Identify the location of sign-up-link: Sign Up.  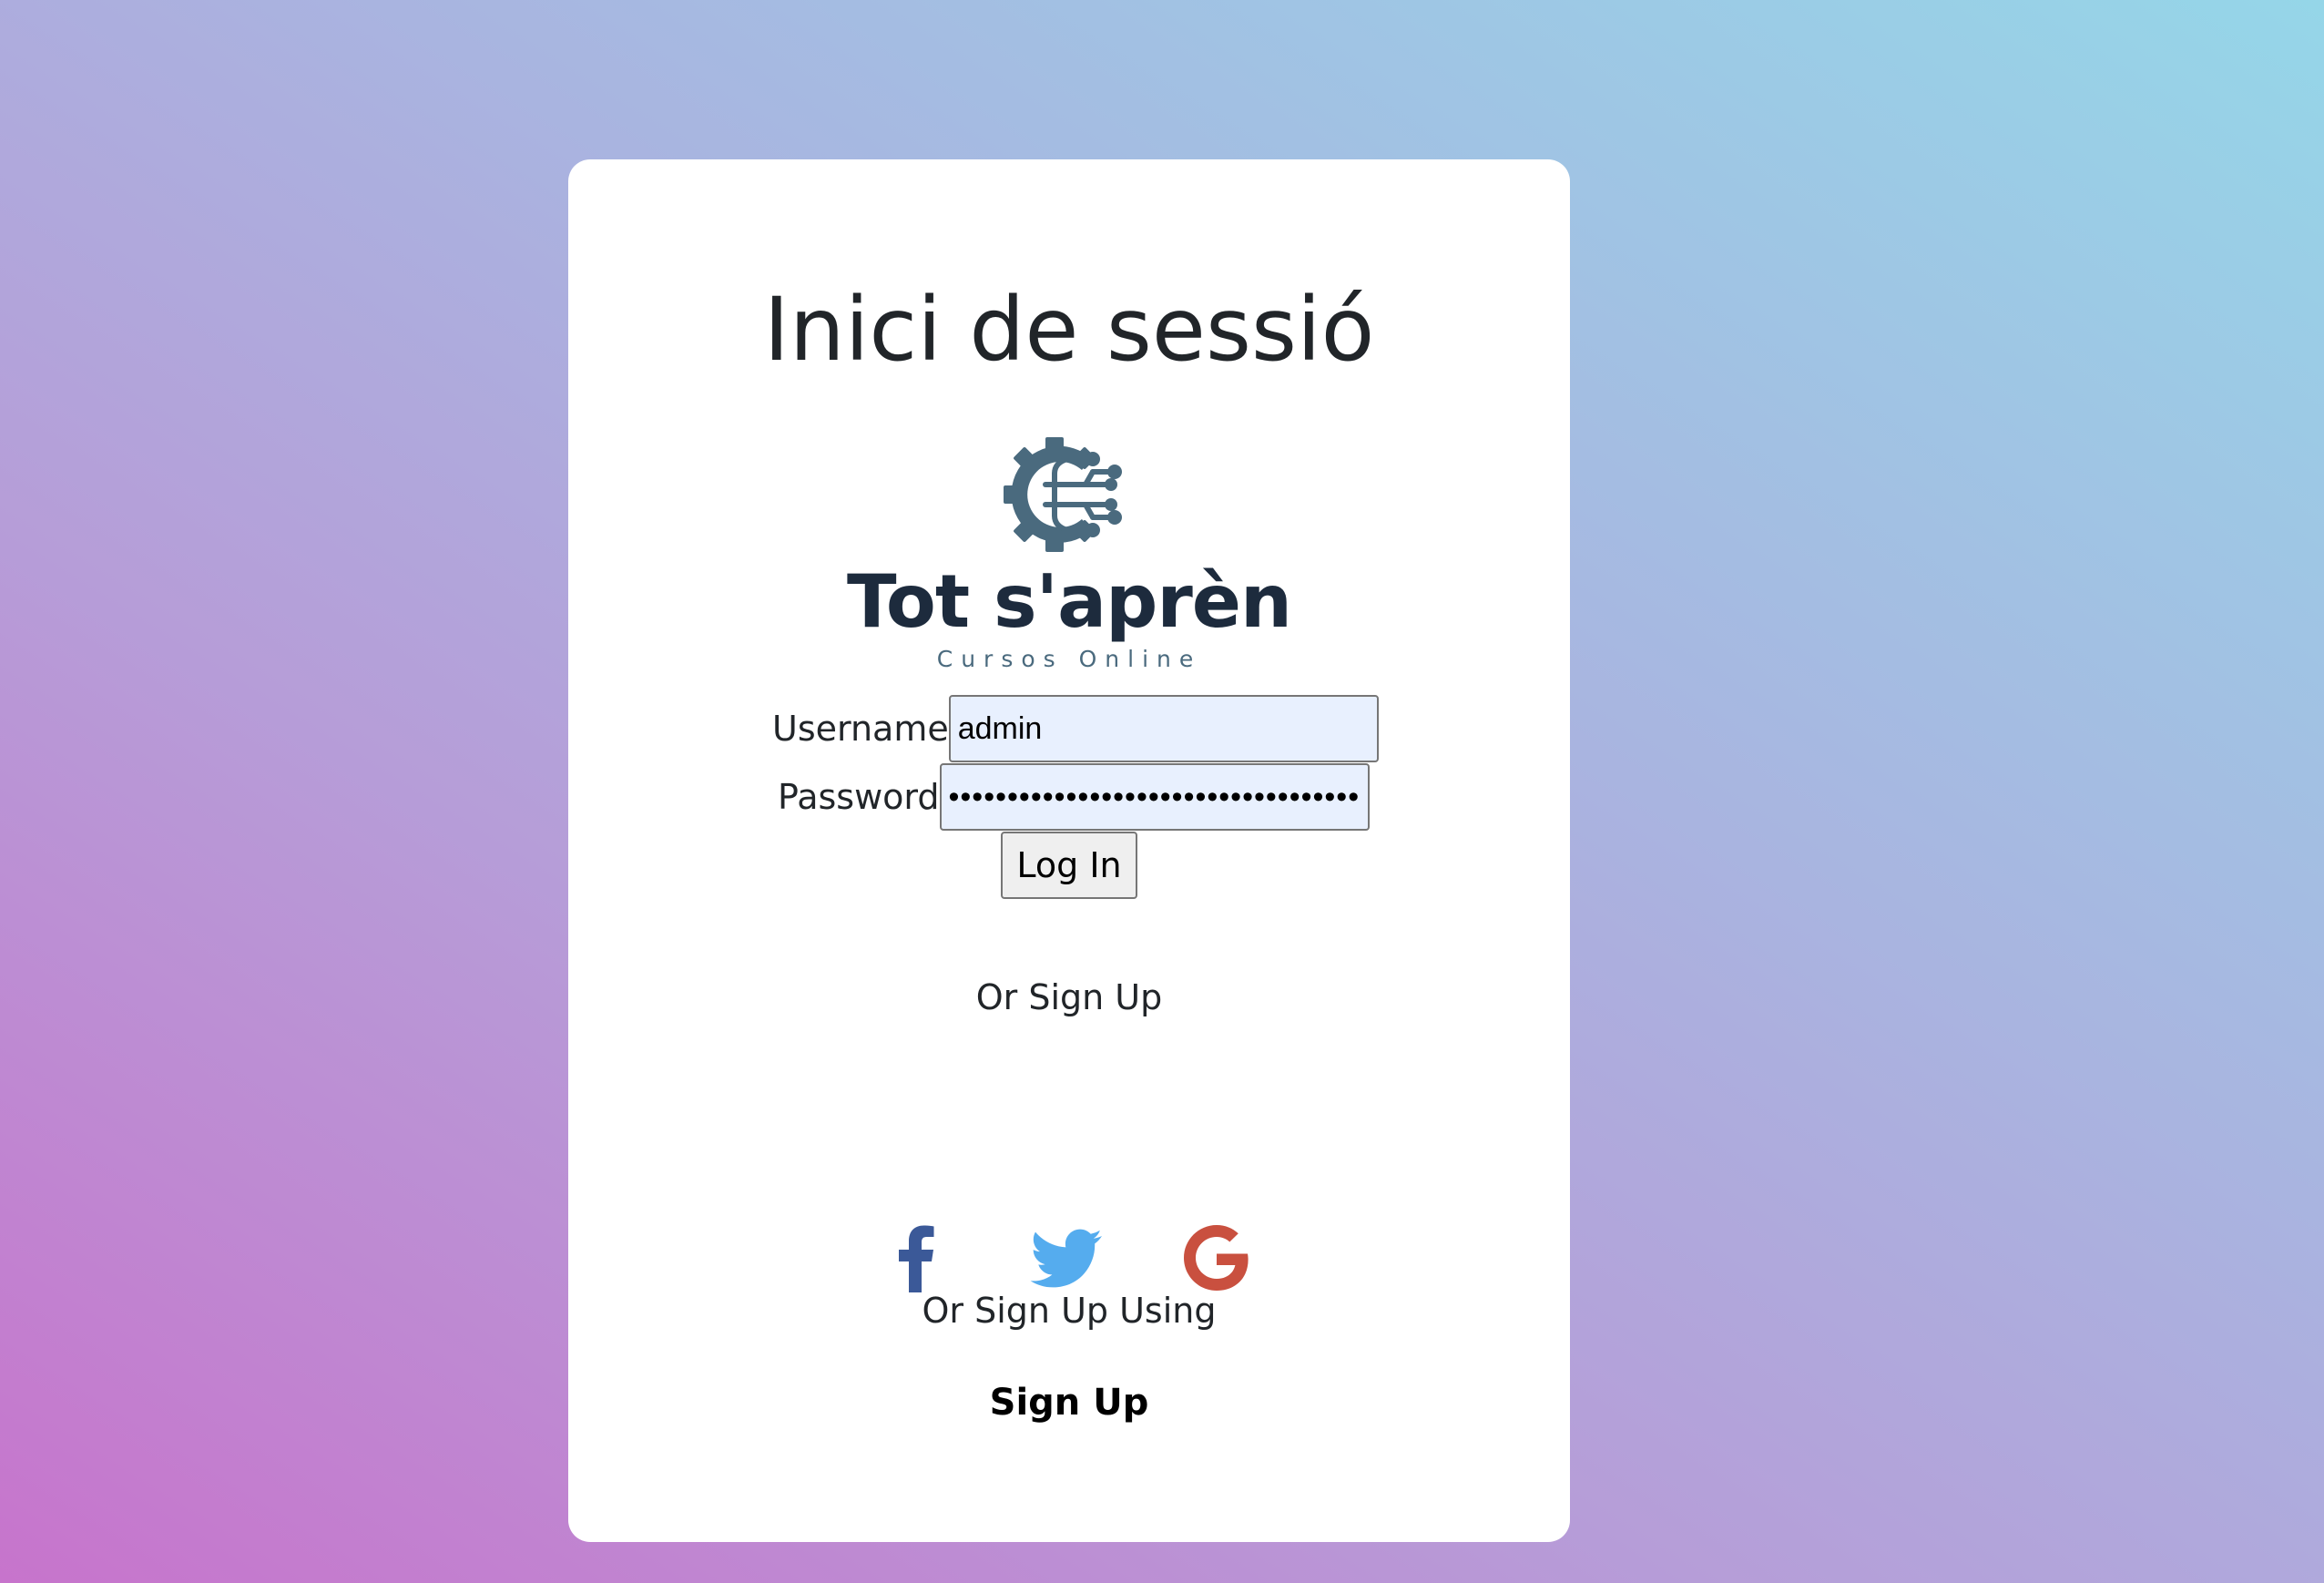
(1069, 1403).